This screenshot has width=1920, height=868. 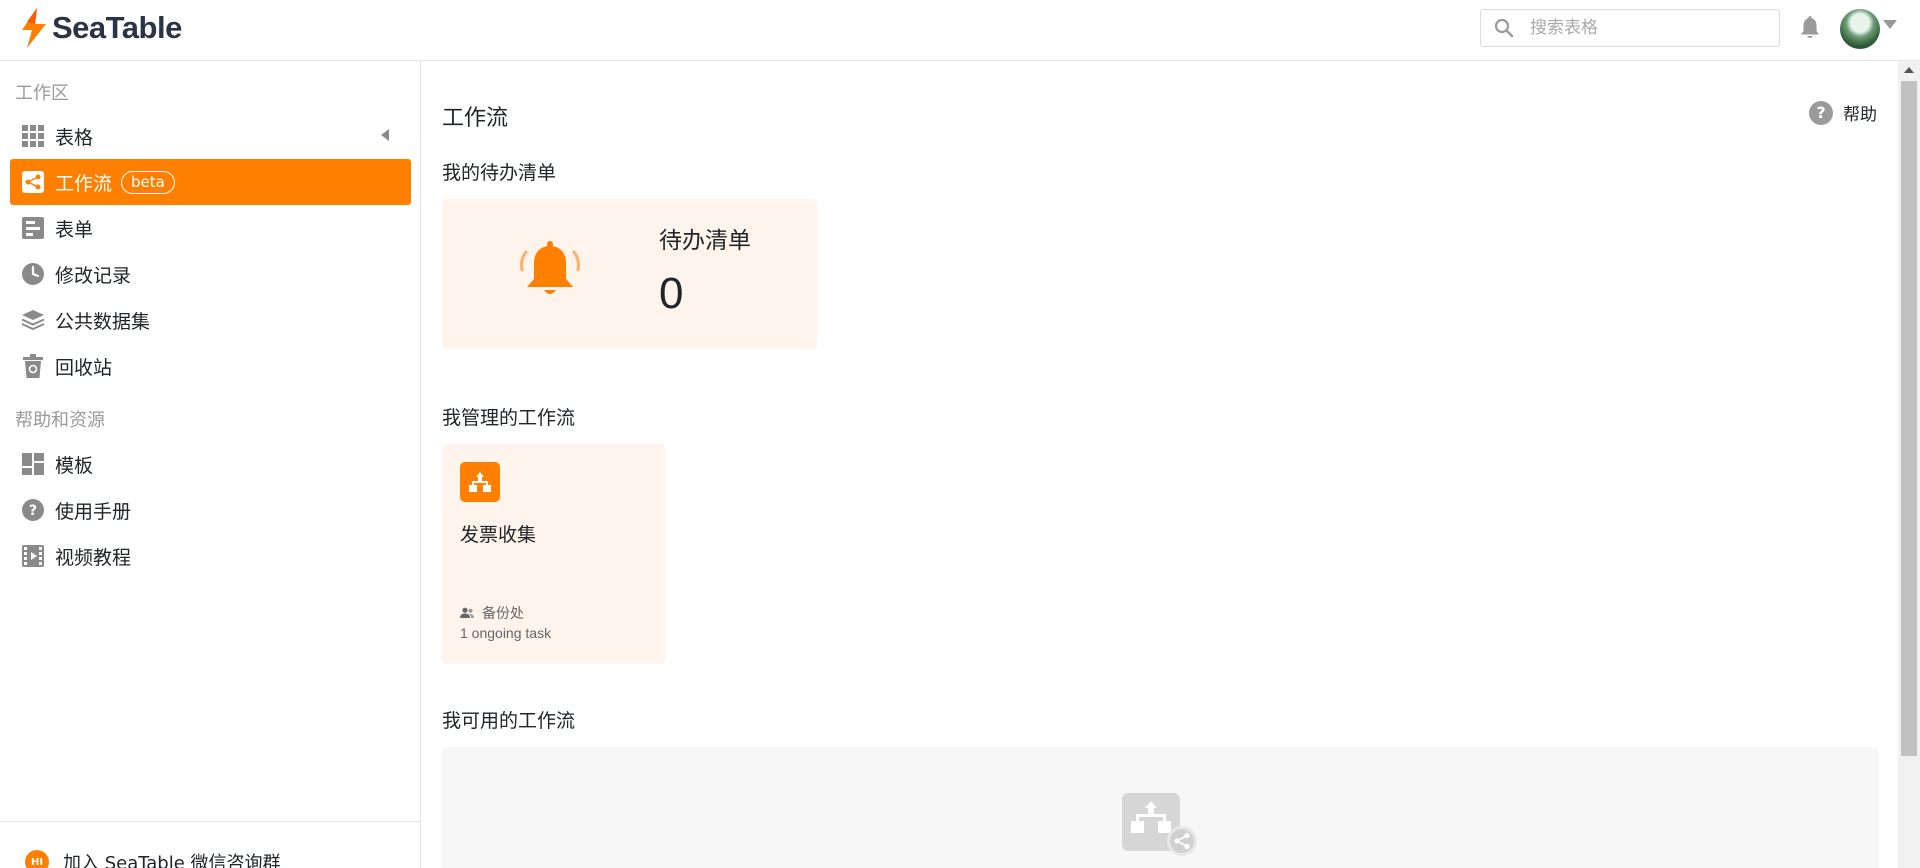 What do you see at coordinates (33, 182) in the screenshot?
I see `workflow-icon` at bounding box center [33, 182].